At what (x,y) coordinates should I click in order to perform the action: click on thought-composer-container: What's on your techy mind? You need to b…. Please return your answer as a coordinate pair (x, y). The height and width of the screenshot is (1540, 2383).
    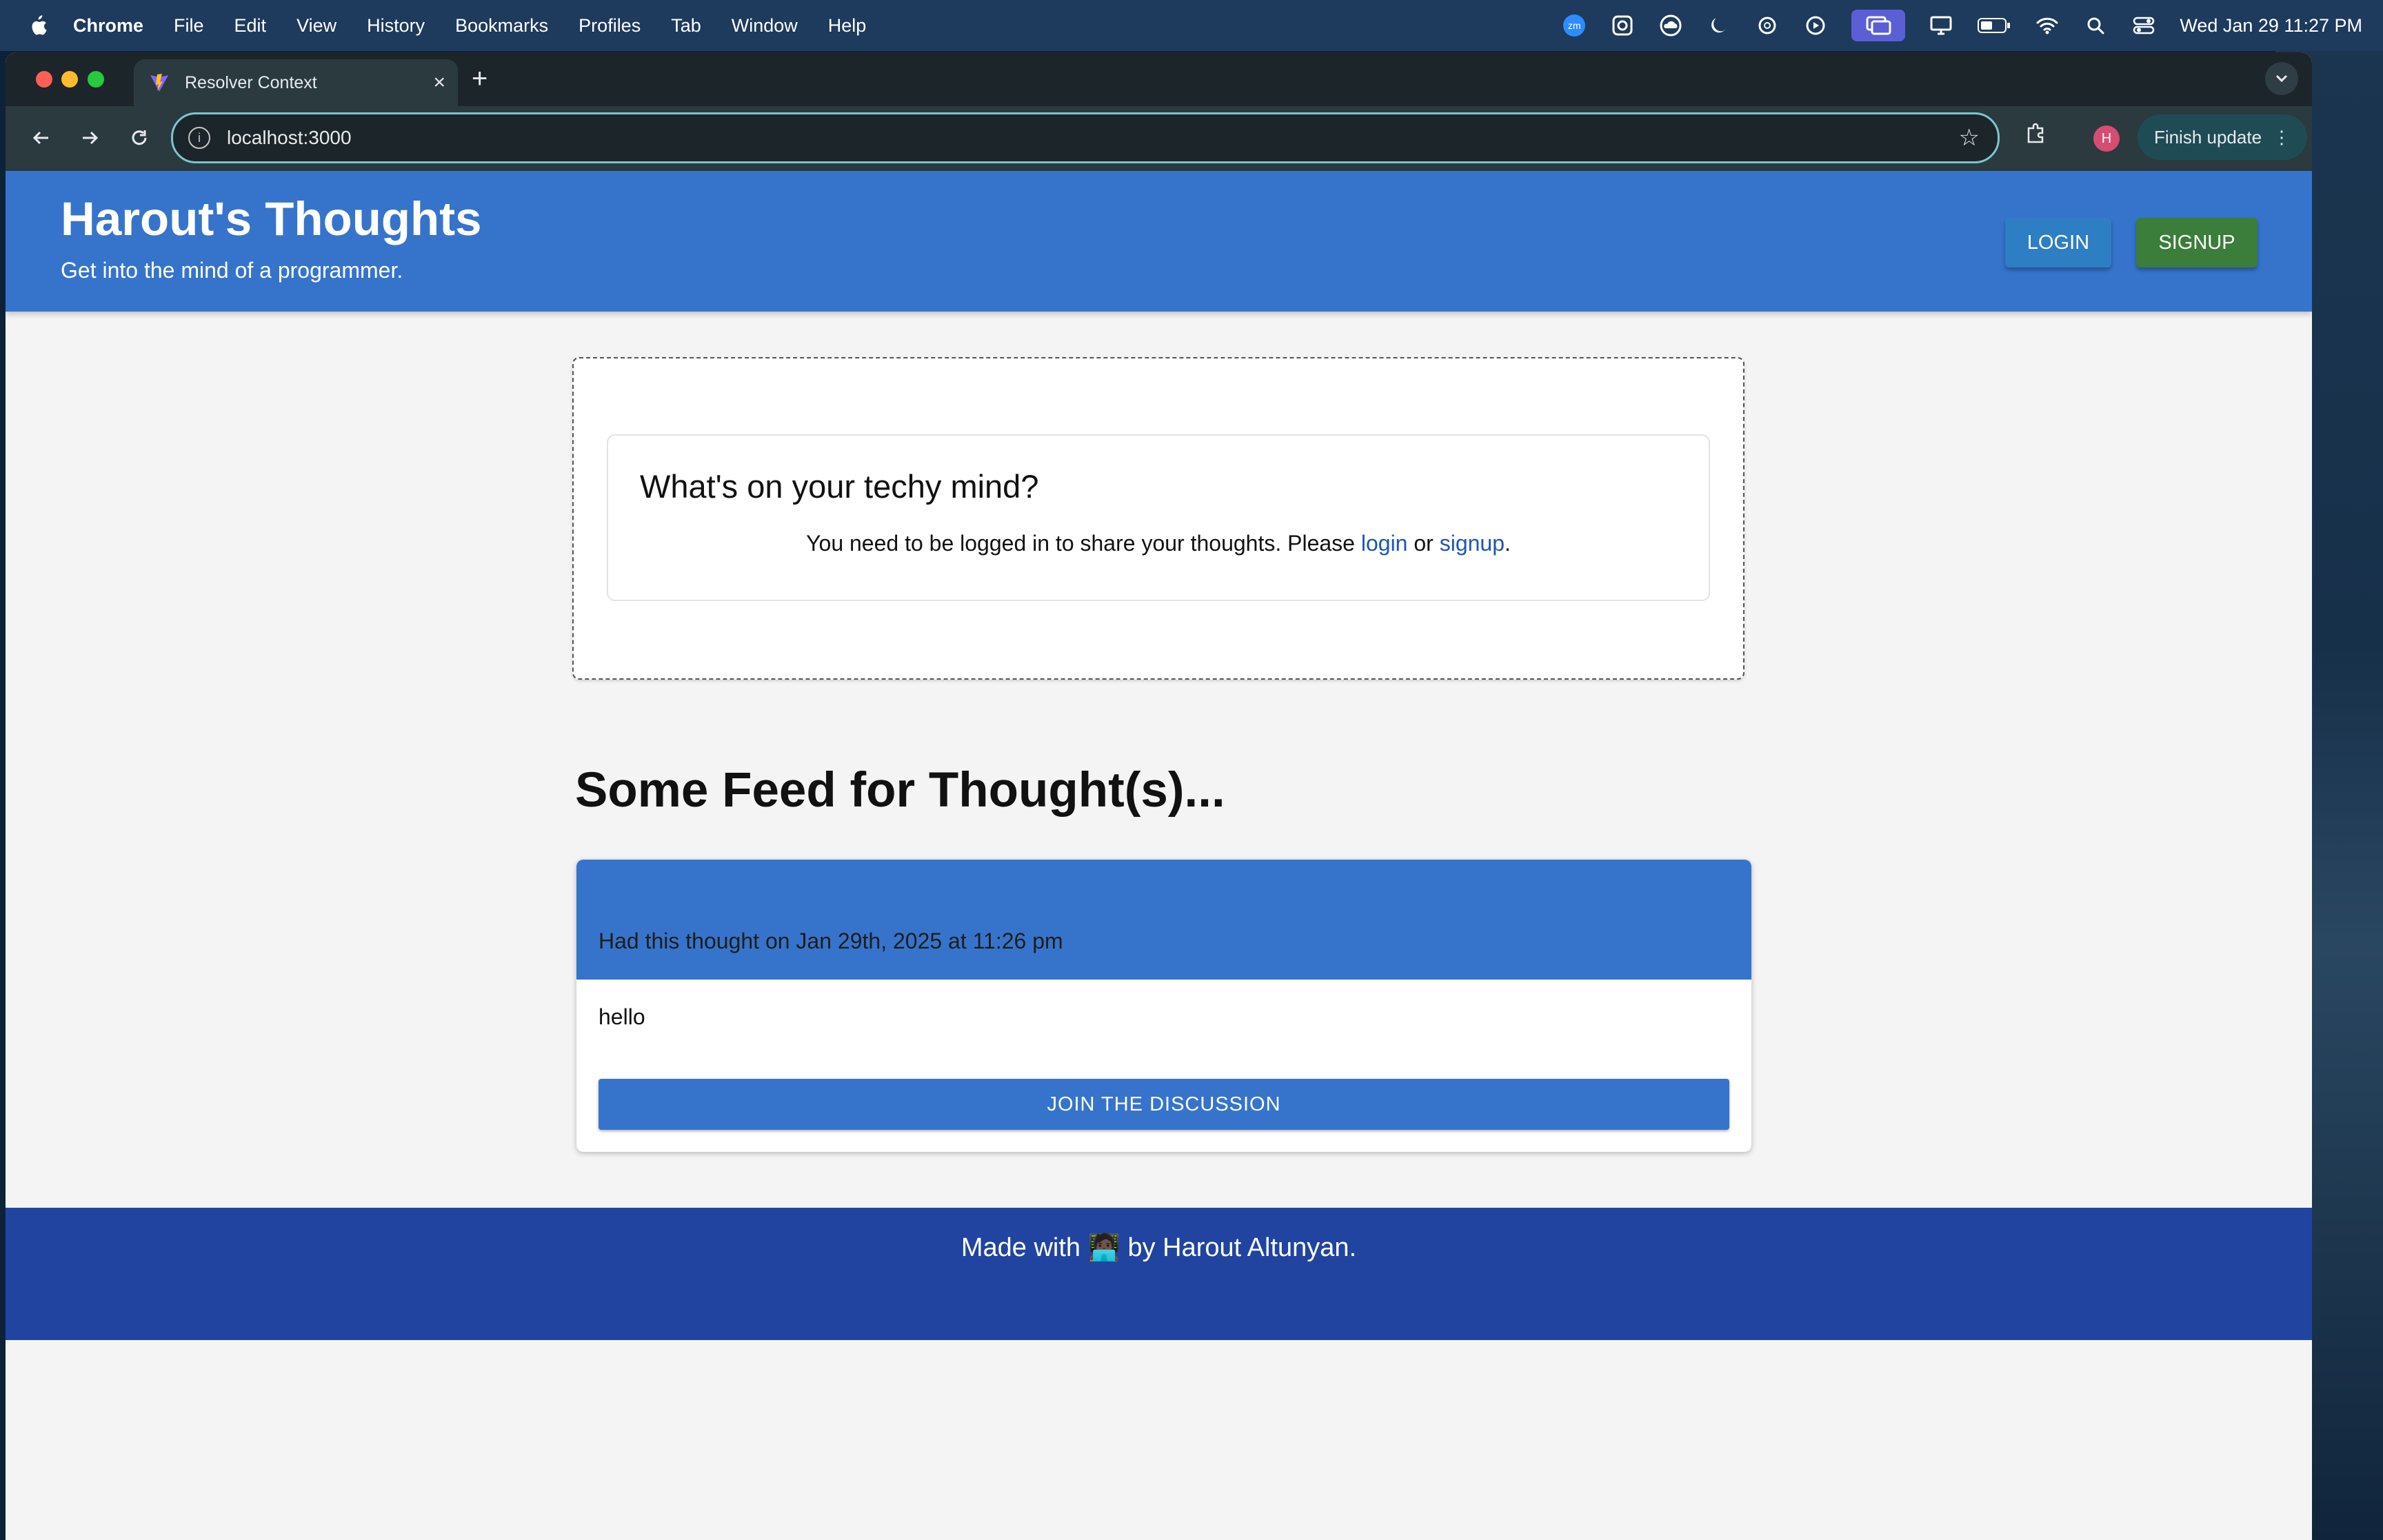
    Looking at the image, I should click on (1158, 519).